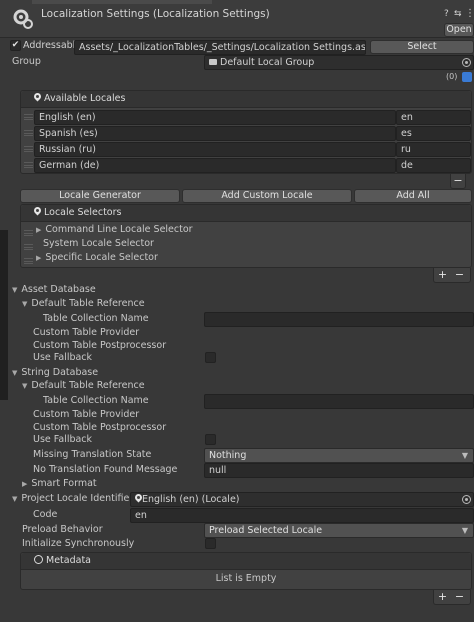 The image size is (474, 622). Describe the element at coordinates (215, 149) in the screenshot. I see `locale-name-field: Russian (ru)` at that location.